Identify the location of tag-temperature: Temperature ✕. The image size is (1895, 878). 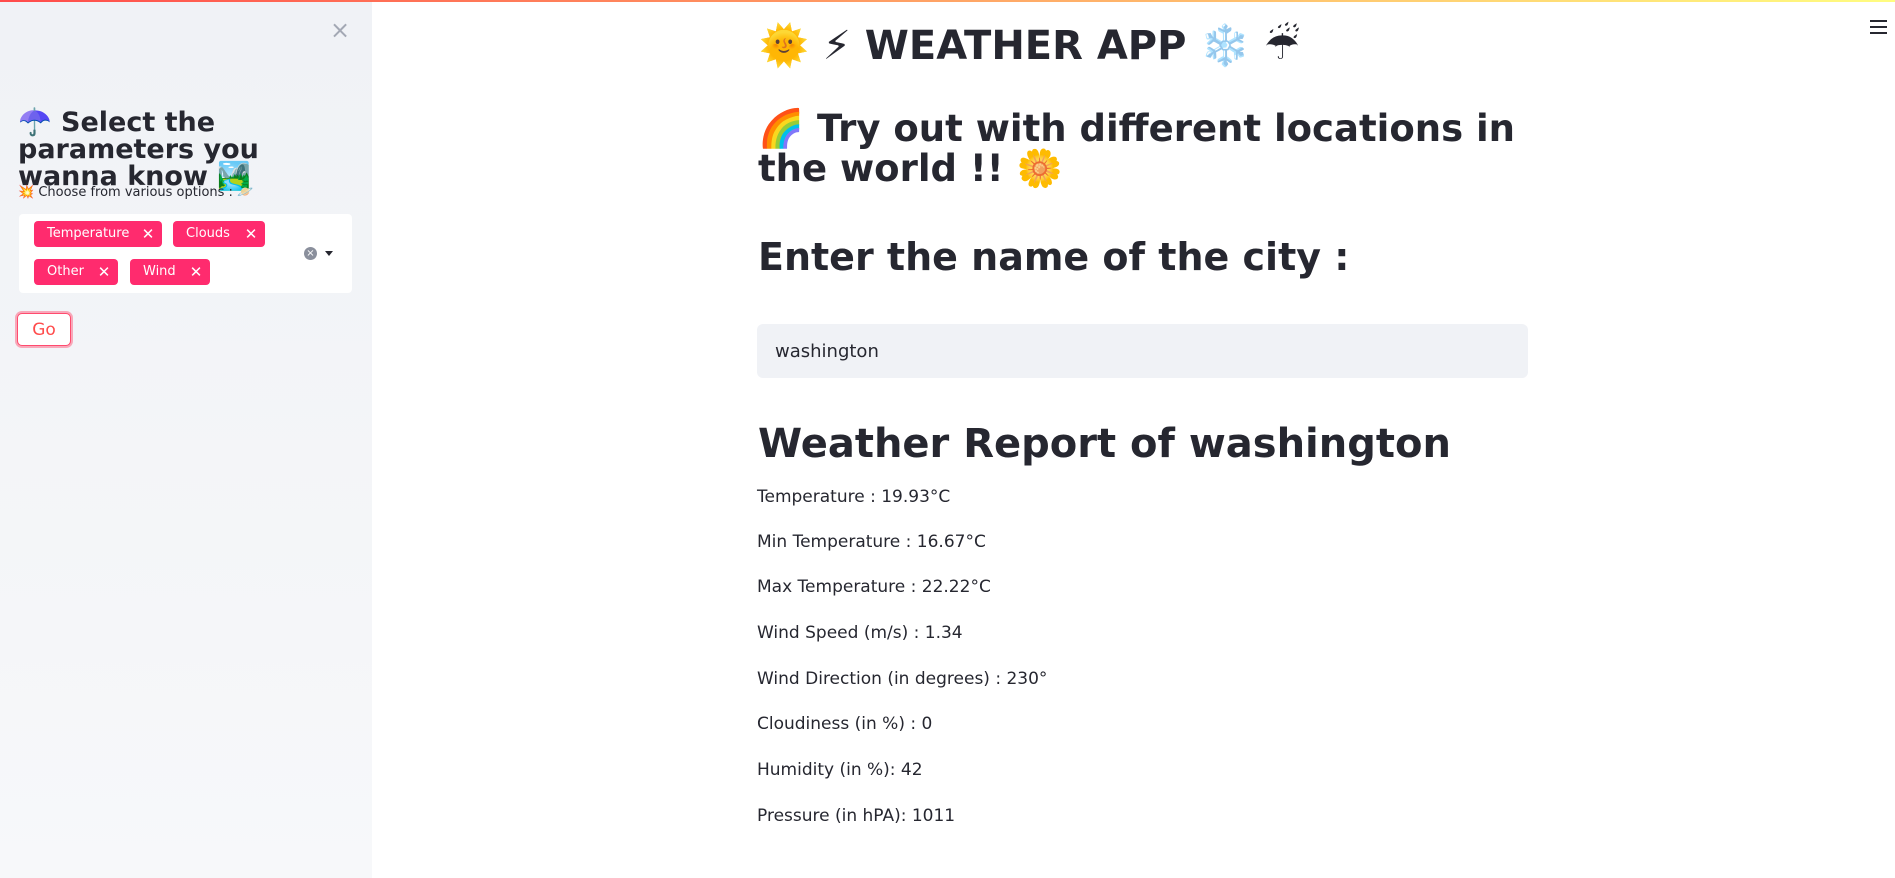
(98, 234).